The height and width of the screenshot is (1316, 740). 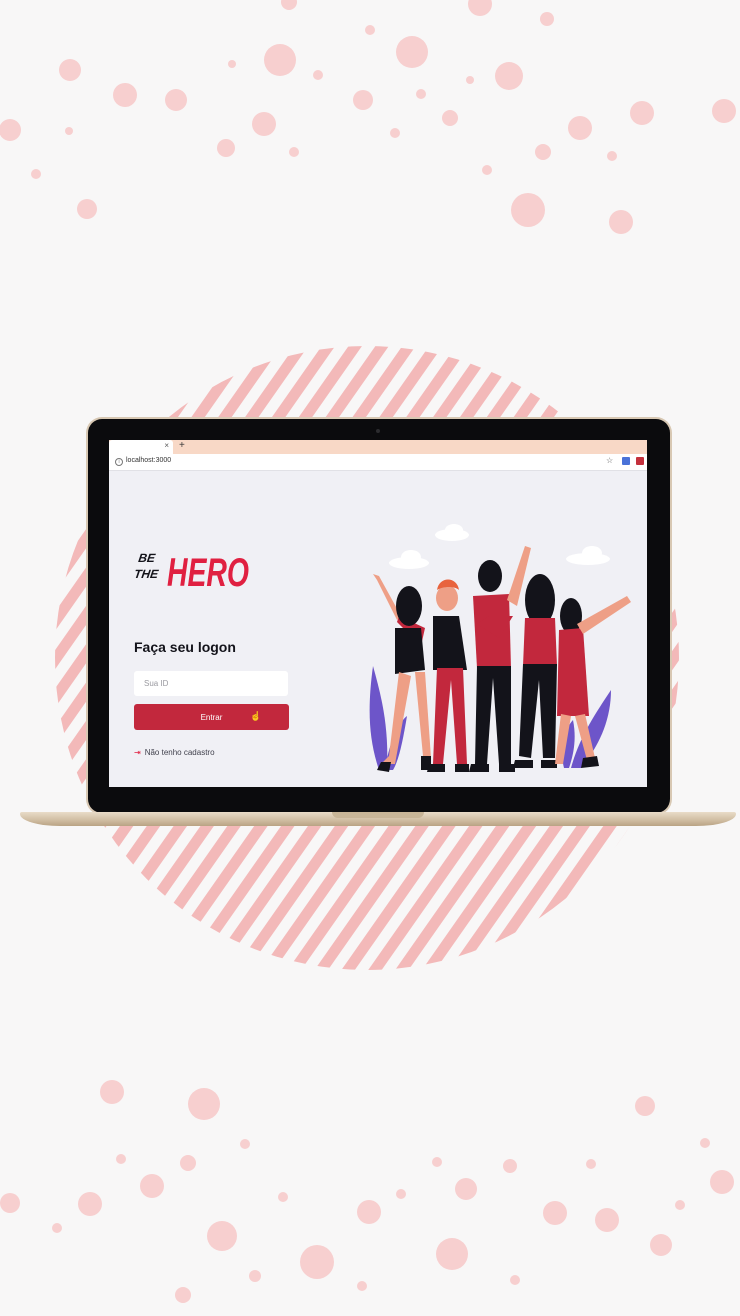 What do you see at coordinates (378, 431) in the screenshot?
I see `camera-icon` at bounding box center [378, 431].